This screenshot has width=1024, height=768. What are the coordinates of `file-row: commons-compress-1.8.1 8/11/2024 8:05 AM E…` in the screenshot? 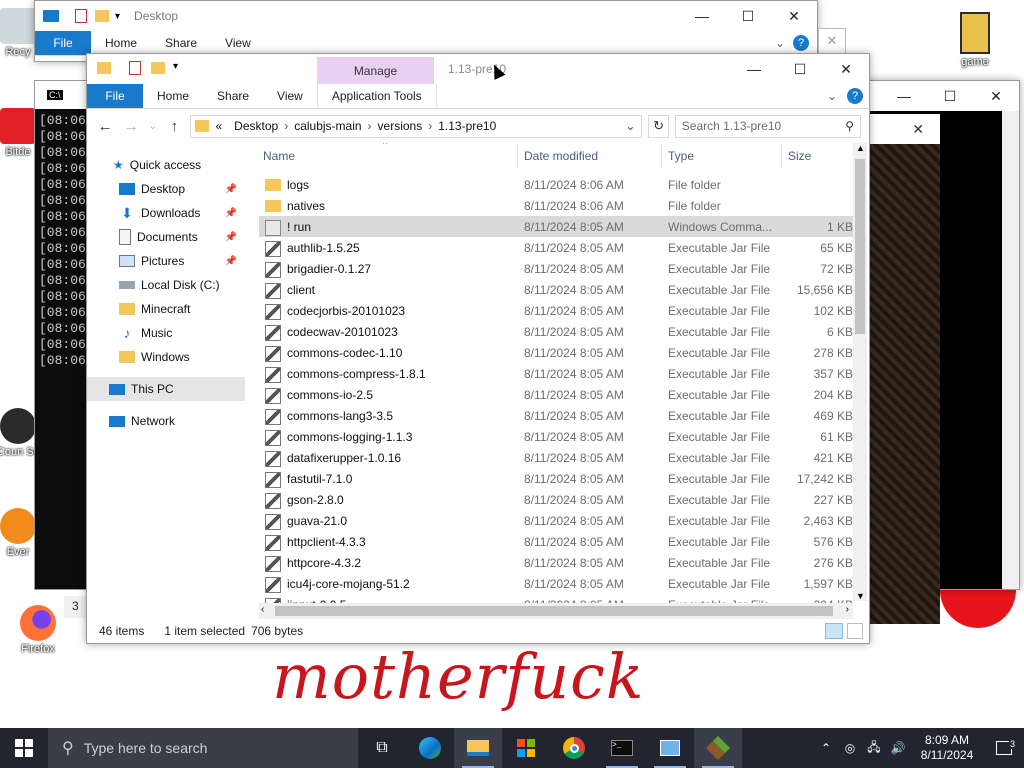 It's located at (557, 373).